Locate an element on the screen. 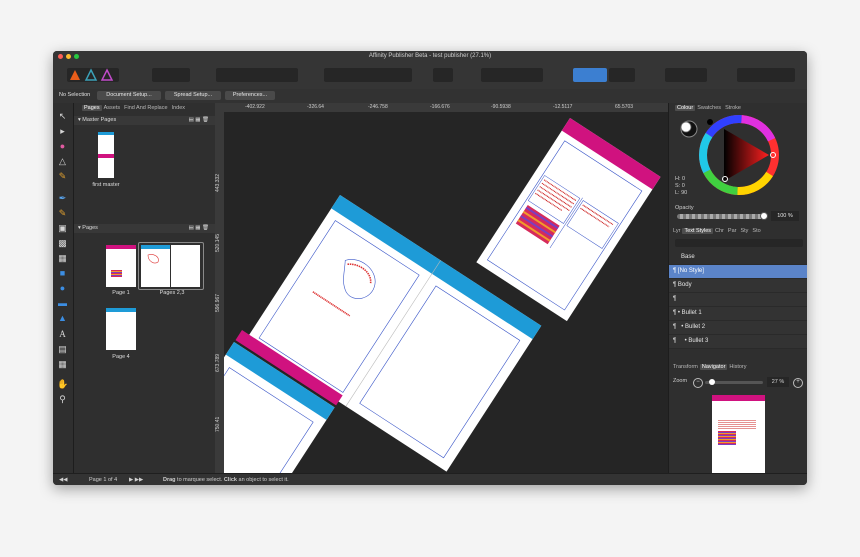 The width and height of the screenshot is (860, 557). tab-story: Sto is located at coordinates (756, 231).